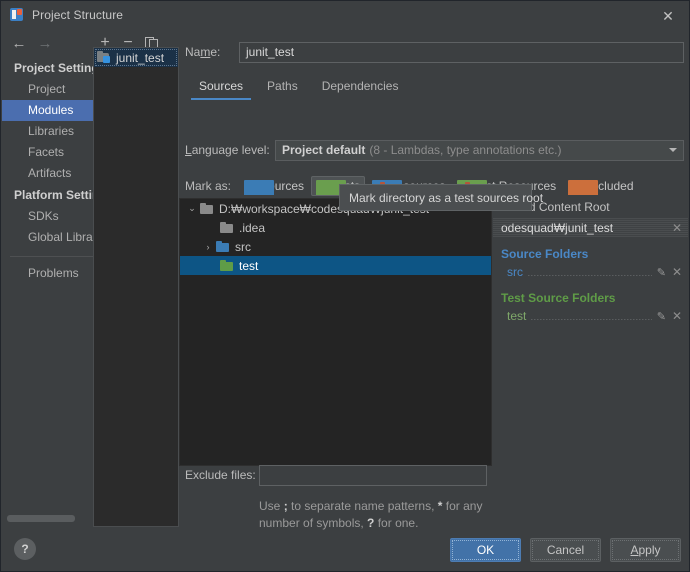 The image size is (690, 572). Describe the element at coordinates (192, 208) in the screenshot. I see `chevron-down-icon: ⌄` at that location.